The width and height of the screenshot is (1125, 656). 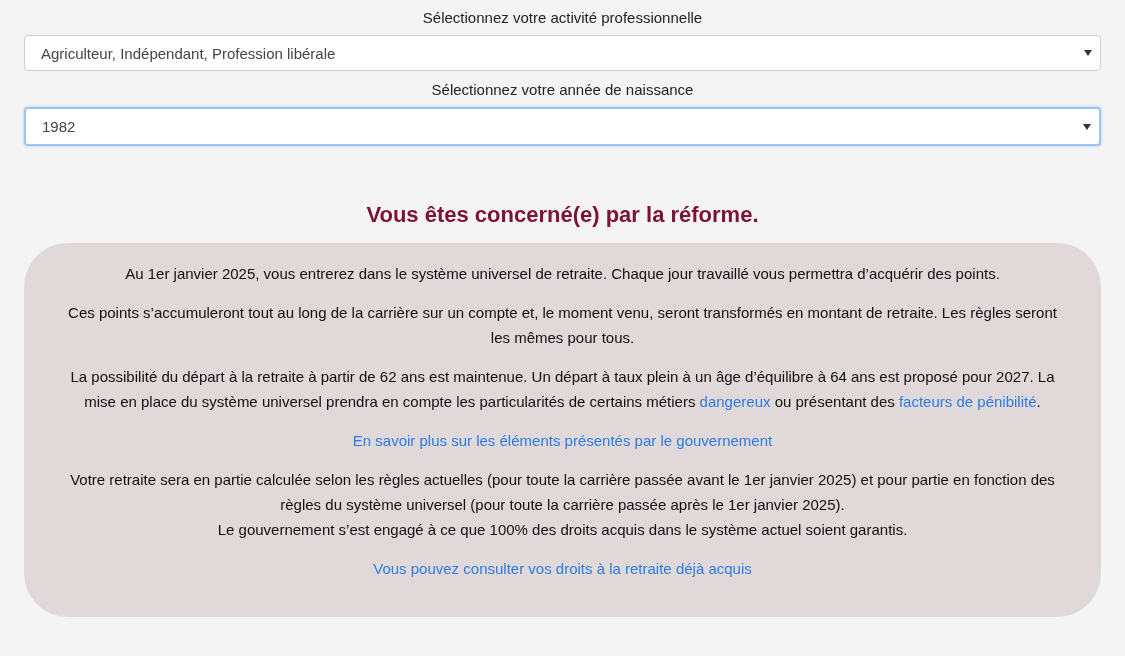 What do you see at coordinates (562, 568) in the screenshot?
I see `info-link: Vous pouvez consulter vos droits à la retraite déjà acquis` at bounding box center [562, 568].